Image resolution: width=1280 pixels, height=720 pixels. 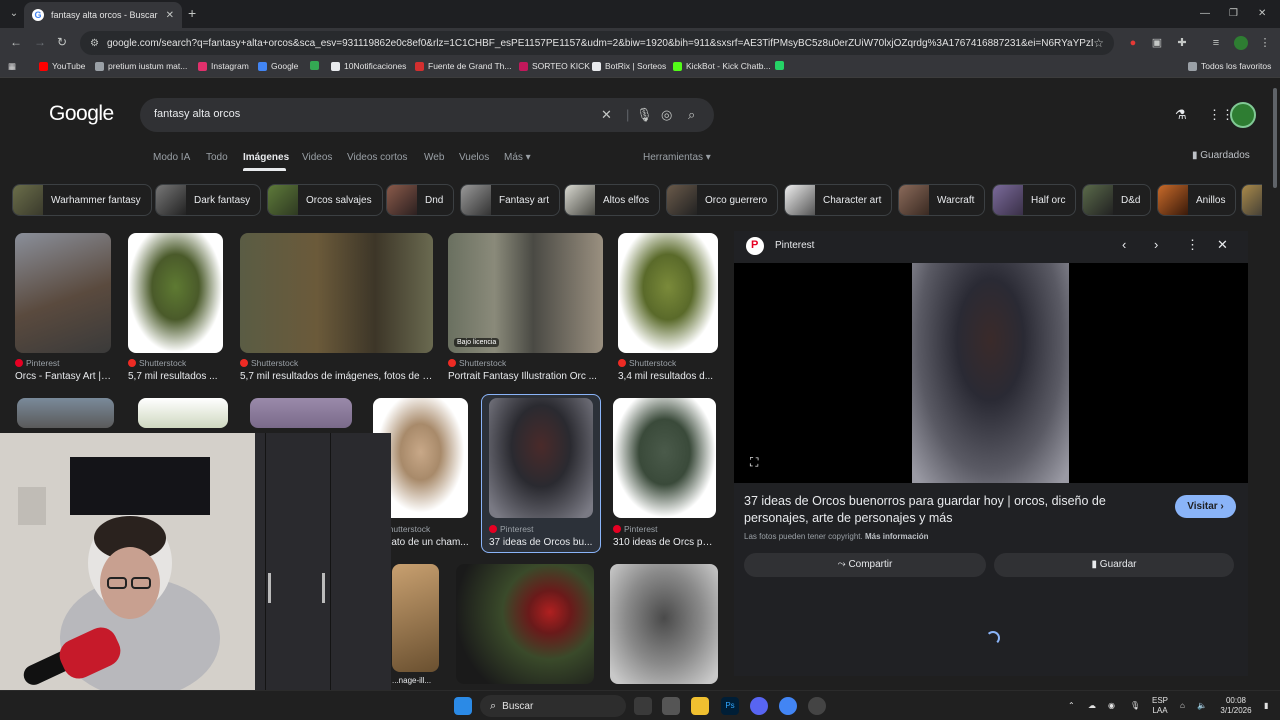 What do you see at coordinates (1222, 245) in the screenshot?
I see `close-preview-icon: ✕` at bounding box center [1222, 245].